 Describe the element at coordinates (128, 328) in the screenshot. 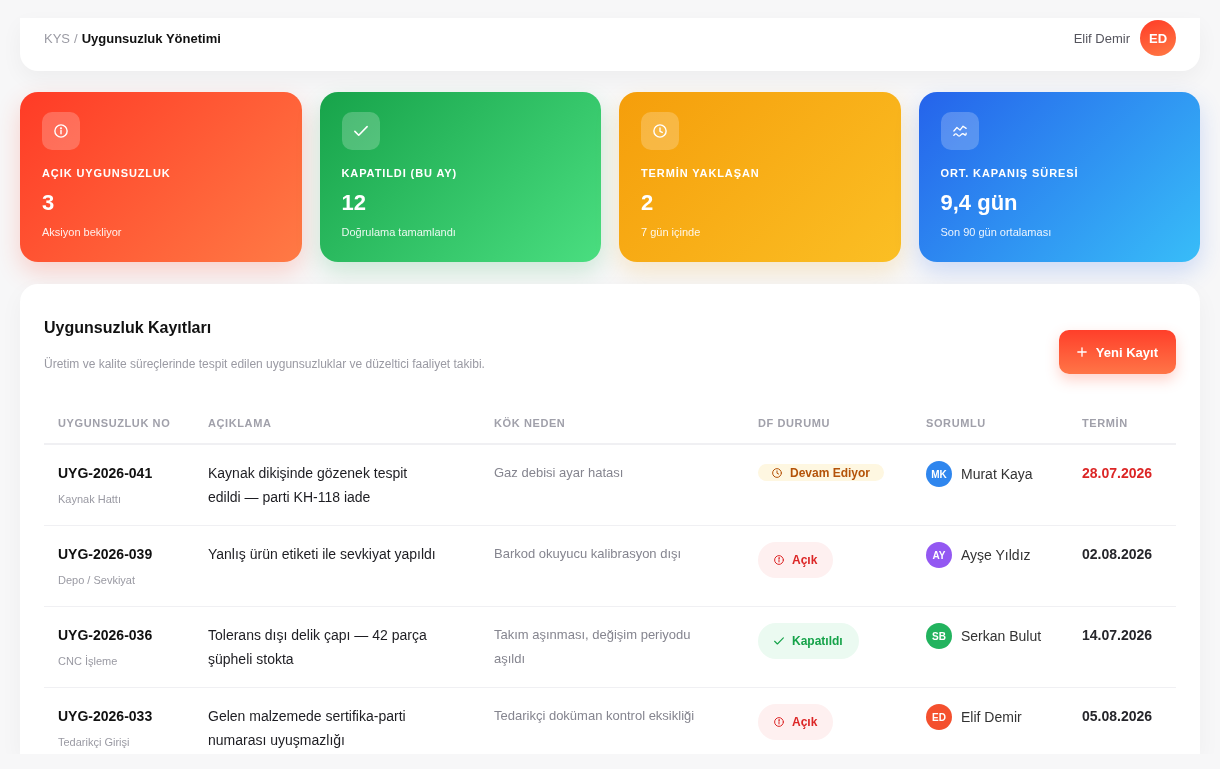

I see `panel-title: Uygunsuzluk Kayıtları` at that location.